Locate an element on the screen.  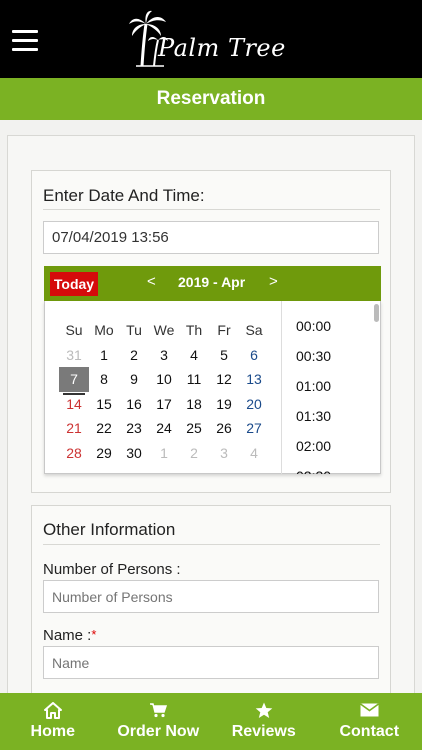
nav-reviews-label: Reviews is located at coordinates (263, 731).